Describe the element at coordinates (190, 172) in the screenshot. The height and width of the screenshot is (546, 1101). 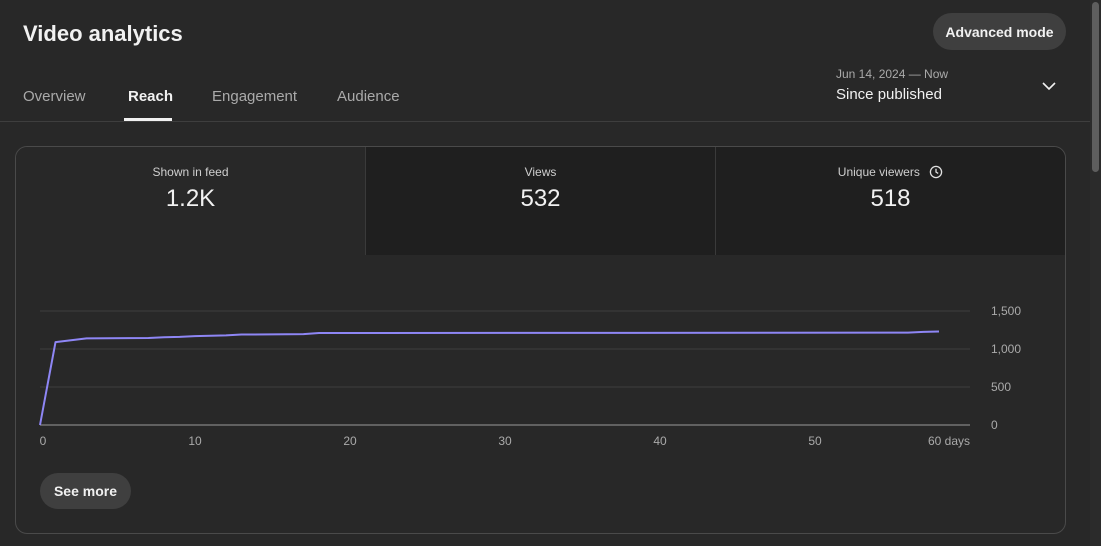
I see `metric-label: Shown in feed` at that location.